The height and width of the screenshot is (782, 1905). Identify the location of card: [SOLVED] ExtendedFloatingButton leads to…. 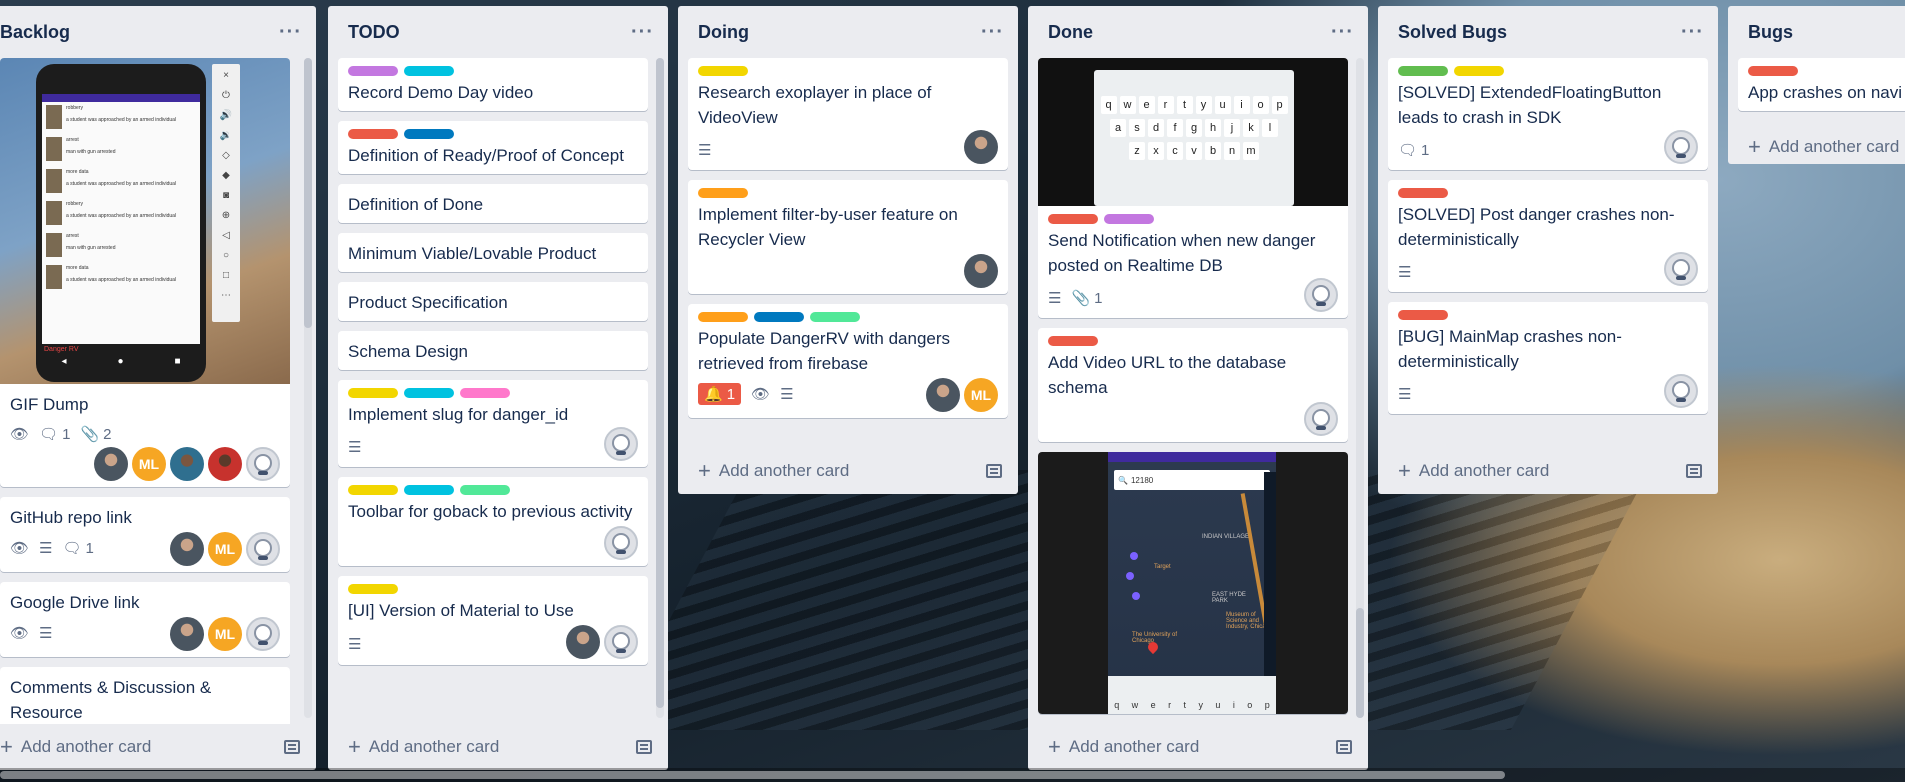
(1548, 114).